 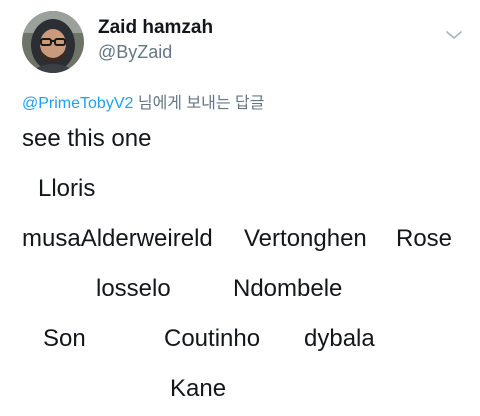 I want to click on tweet-player-kane: Kane, so click(x=198, y=388).